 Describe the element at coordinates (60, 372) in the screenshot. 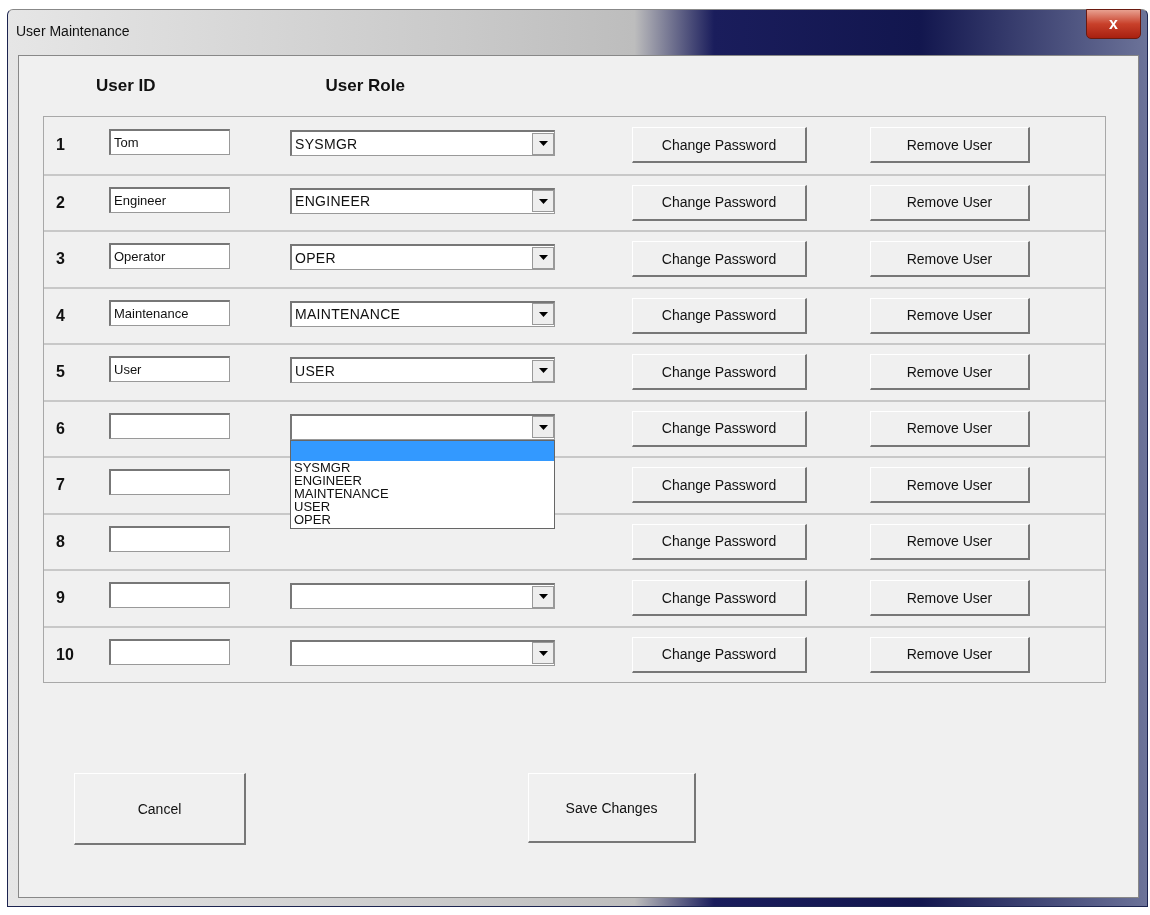

I see `row-number: 5` at that location.